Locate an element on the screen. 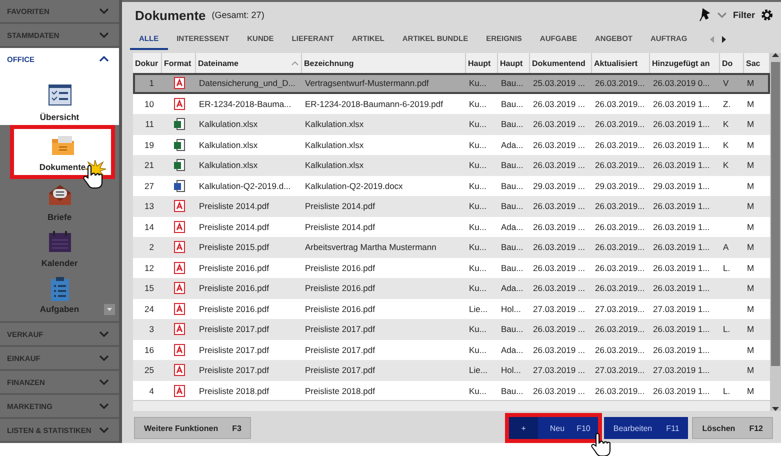  table-cell-text: ER-1234-2018-Baumann-6-2019.pdf is located at coordinates (374, 103).